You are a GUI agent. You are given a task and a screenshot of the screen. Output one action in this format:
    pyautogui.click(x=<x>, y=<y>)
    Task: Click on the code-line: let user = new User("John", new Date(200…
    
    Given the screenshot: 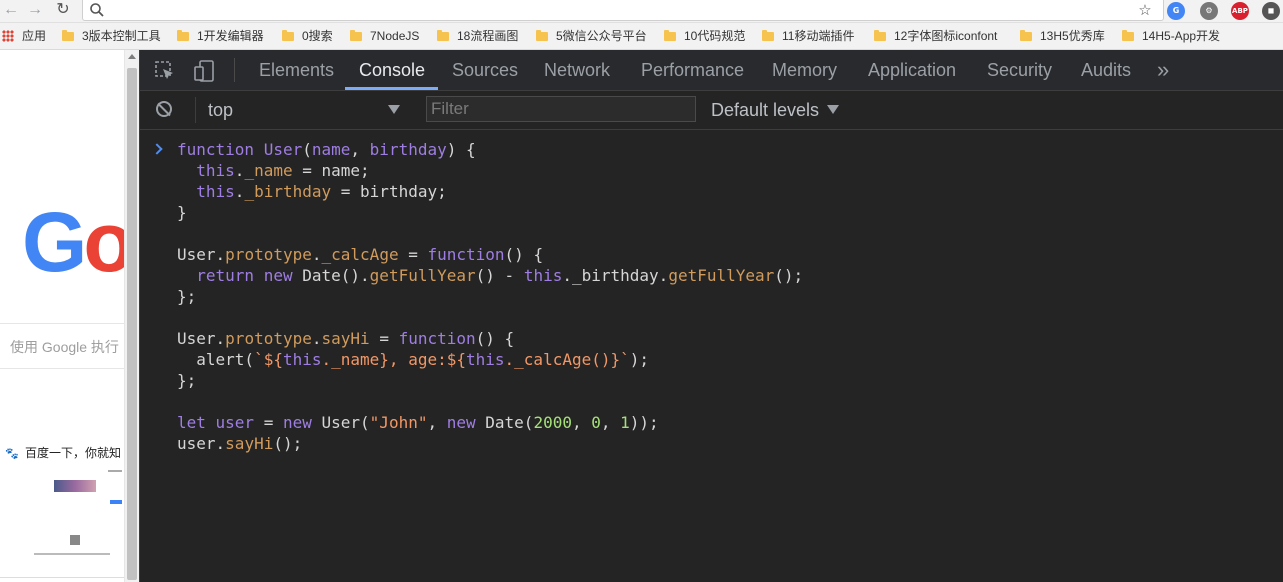 What is the action you would take?
    pyautogui.click(x=490, y=422)
    